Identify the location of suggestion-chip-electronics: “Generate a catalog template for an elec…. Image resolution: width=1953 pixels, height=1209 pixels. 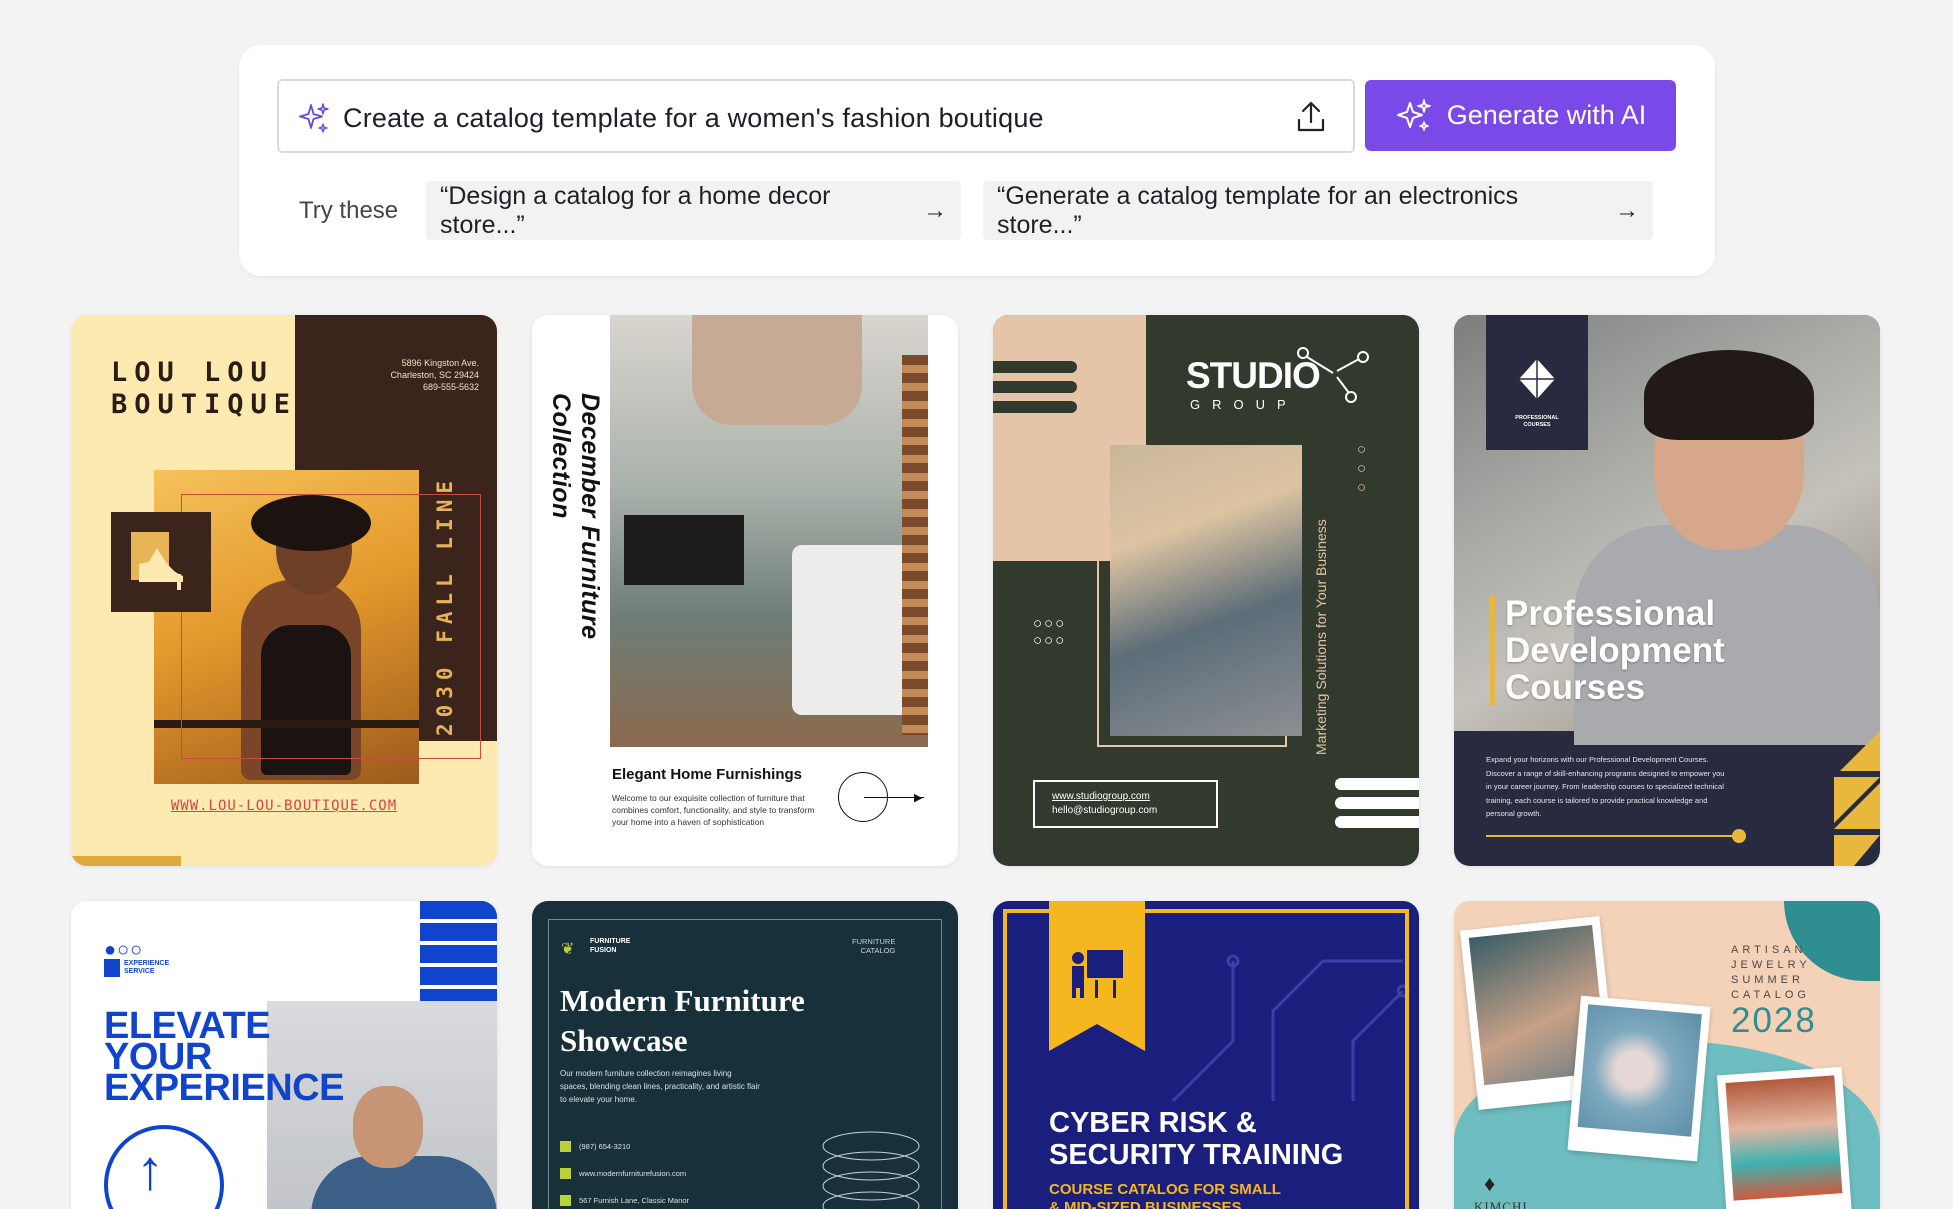
(1318, 210).